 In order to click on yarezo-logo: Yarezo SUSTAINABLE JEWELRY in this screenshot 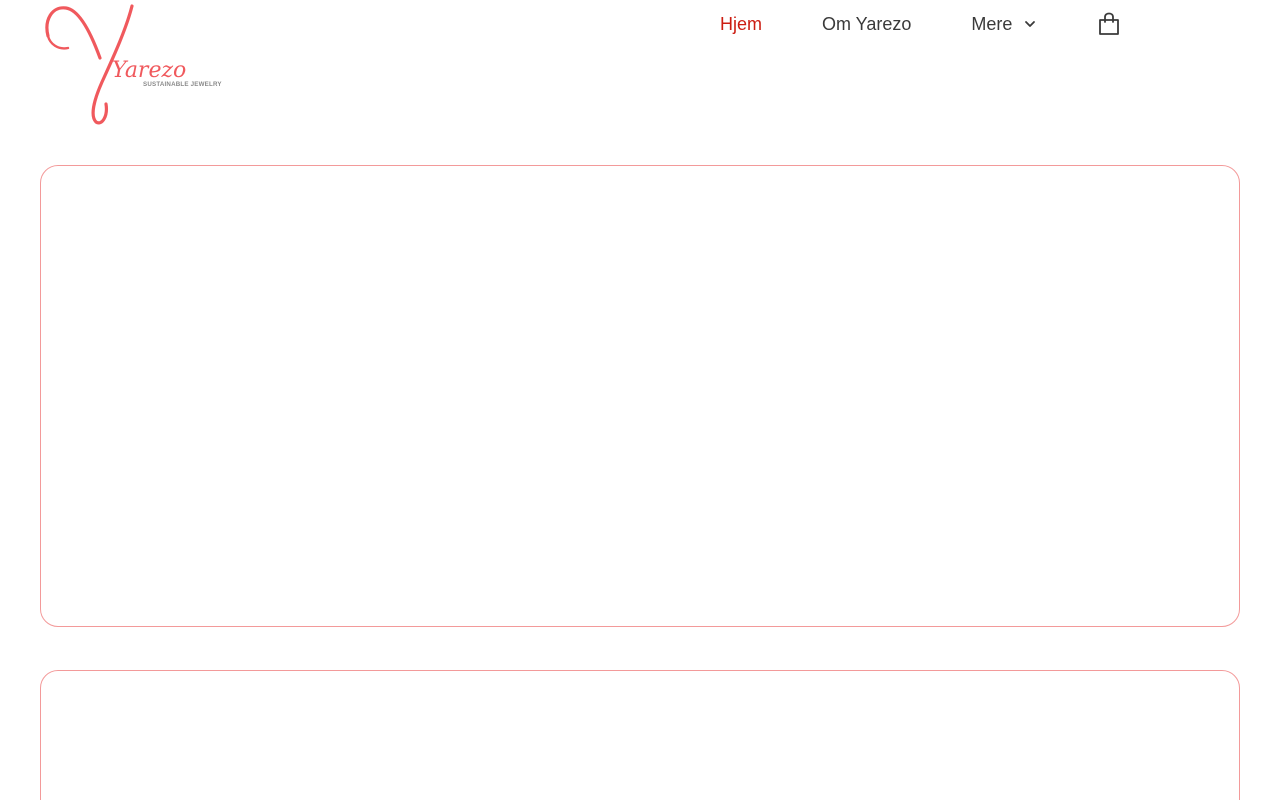, I will do `click(140, 64)`.